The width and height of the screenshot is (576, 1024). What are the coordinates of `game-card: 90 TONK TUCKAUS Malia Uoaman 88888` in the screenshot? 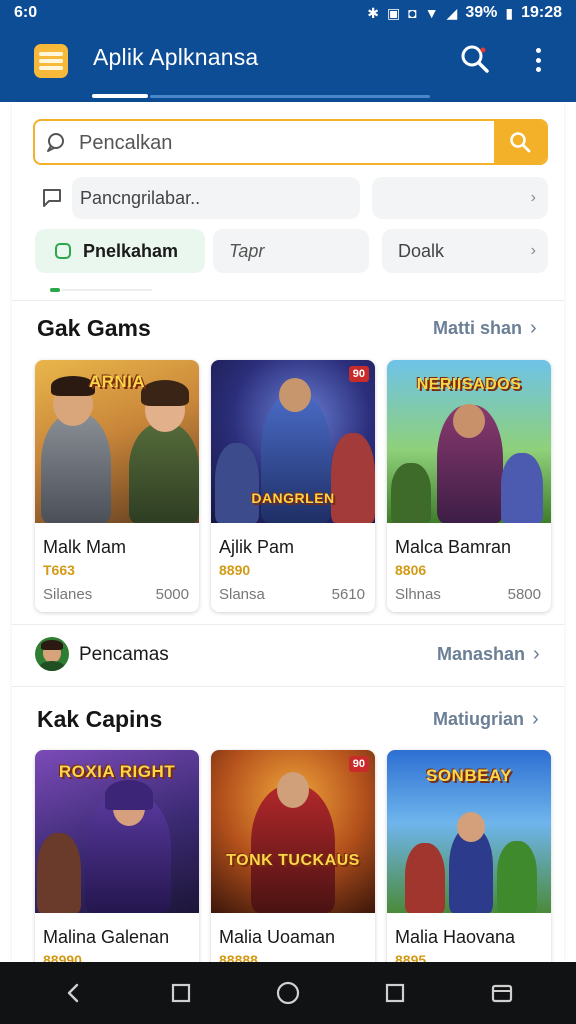 It's located at (293, 856).